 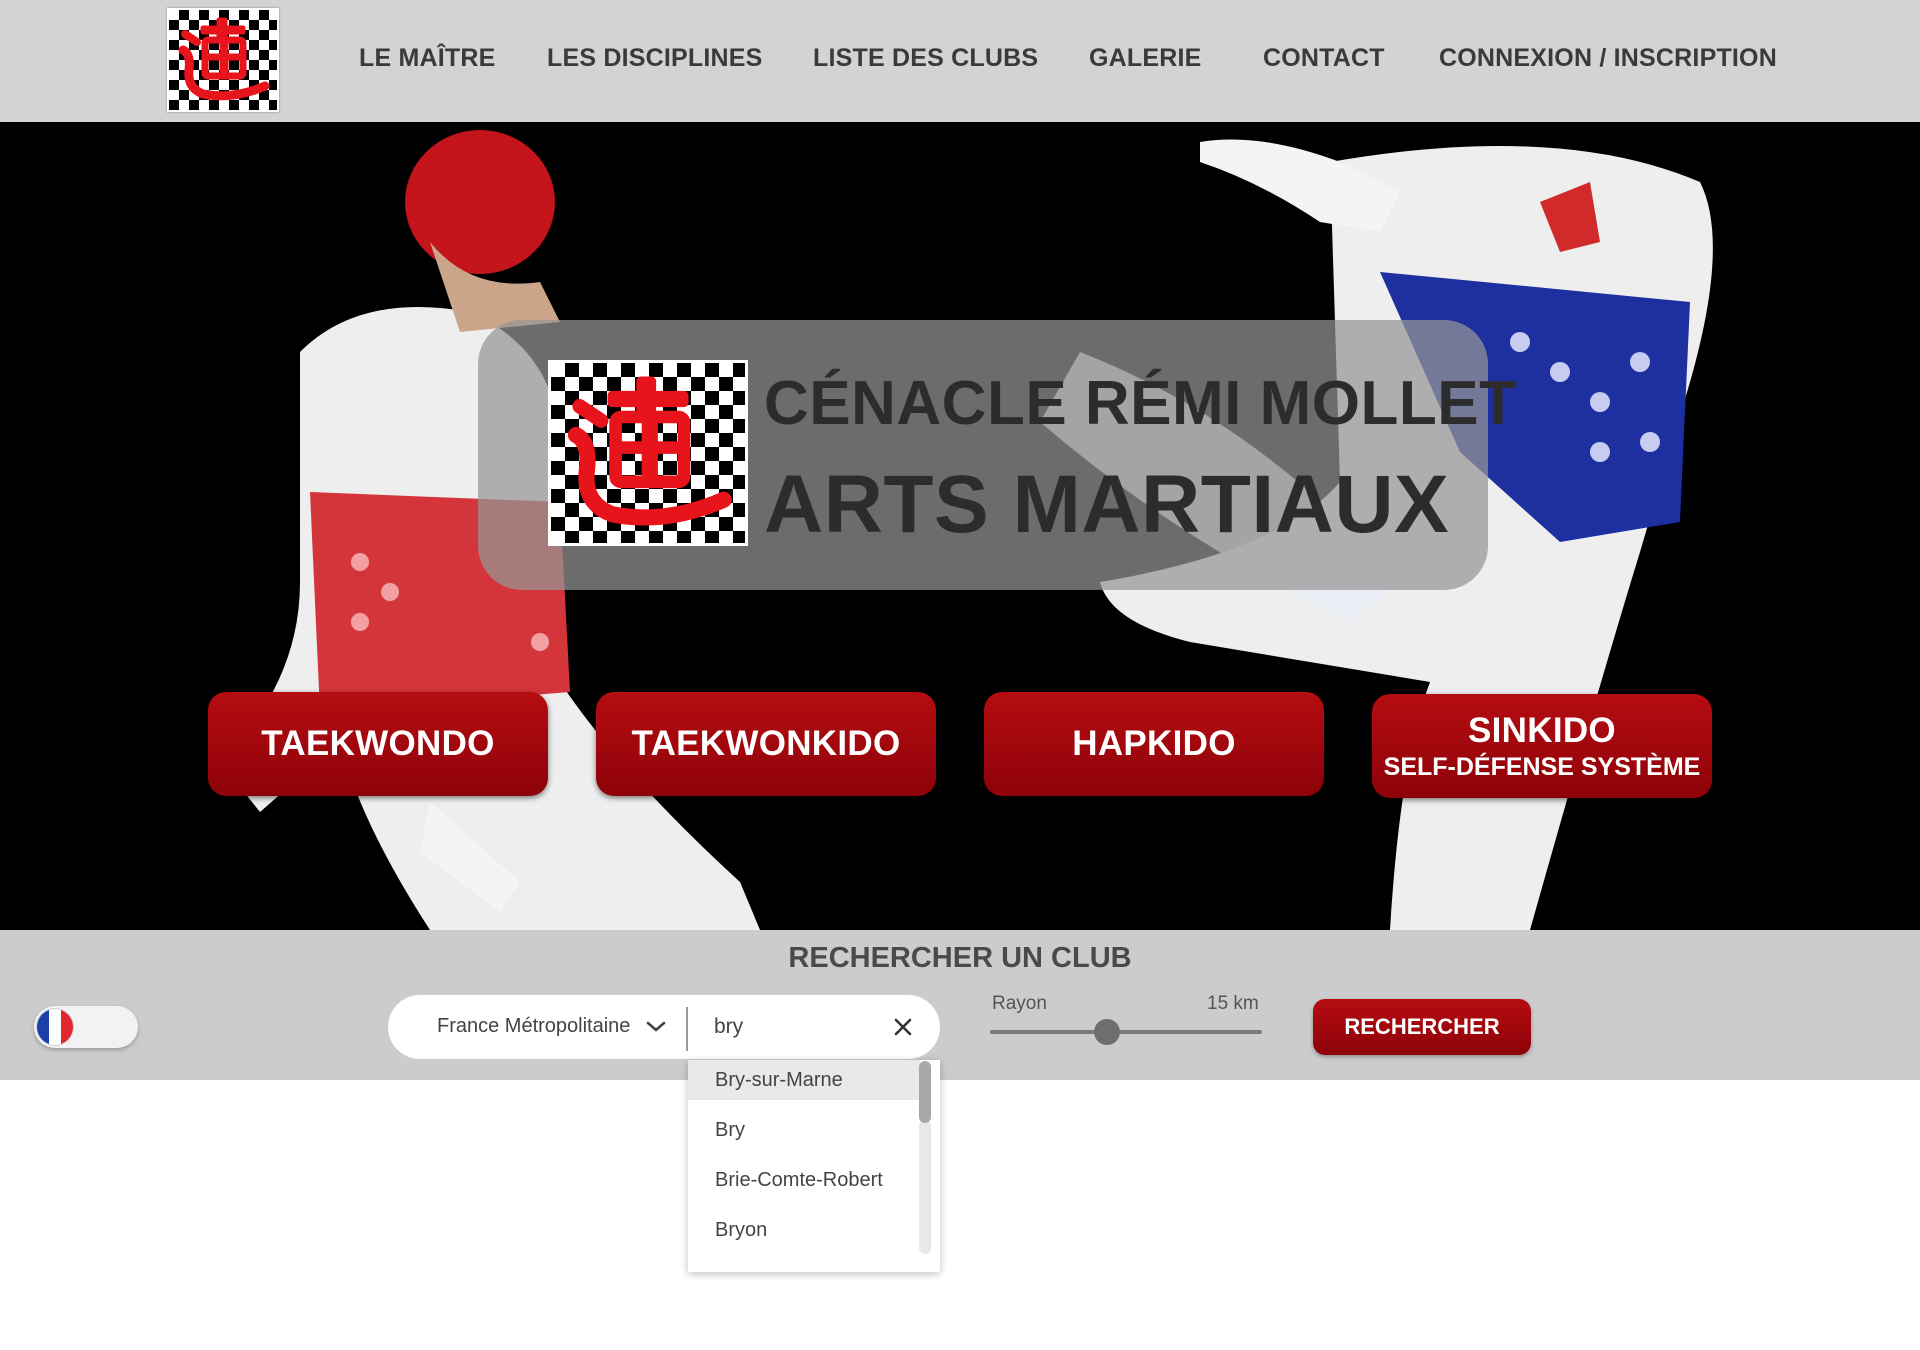 What do you see at coordinates (1422, 1027) in the screenshot?
I see `search-button: RECHERCHER` at bounding box center [1422, 1027].